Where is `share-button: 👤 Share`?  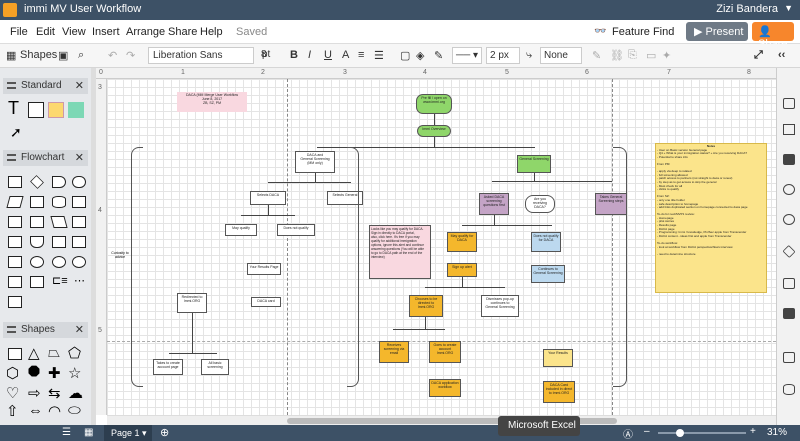 share-button: 👤 Share is located at coordinates (773, 36).